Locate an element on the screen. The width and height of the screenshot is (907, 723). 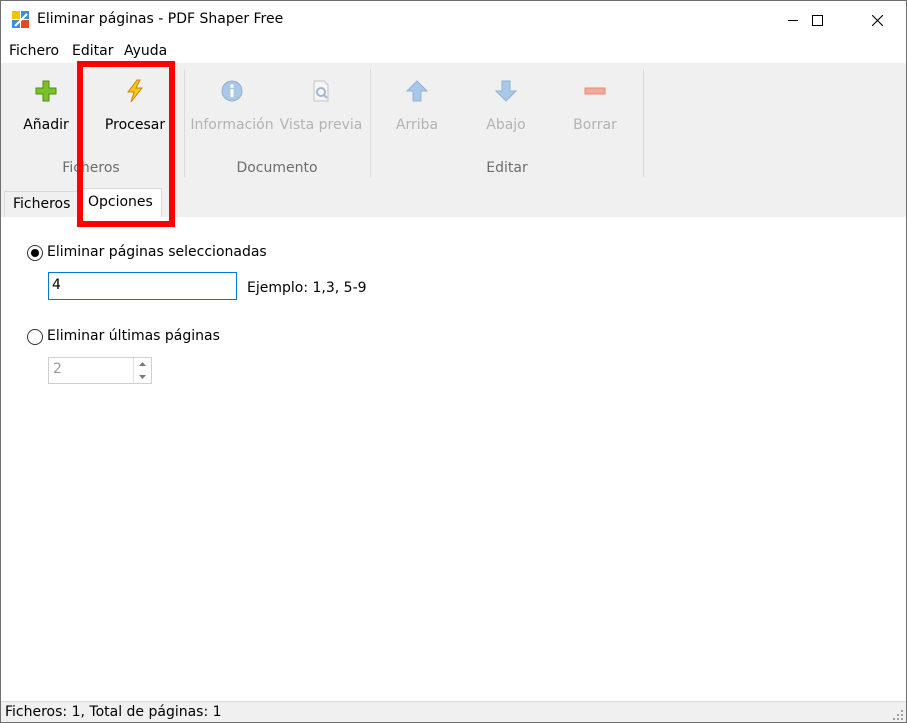
lightning-icon is located at coordinates (135, 91).